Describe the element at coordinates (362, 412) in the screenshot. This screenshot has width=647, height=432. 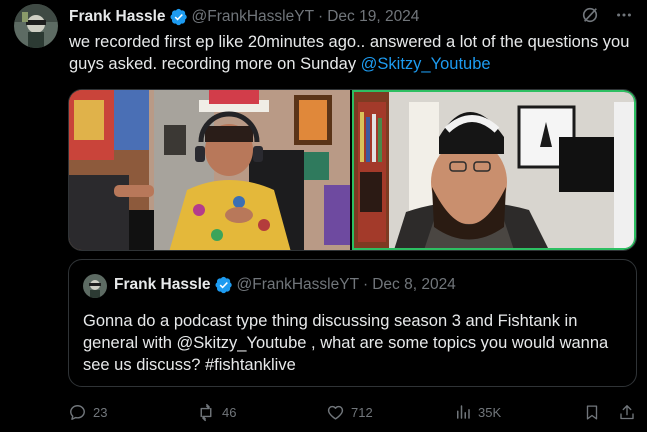
I see `like-count: 712` at that location.